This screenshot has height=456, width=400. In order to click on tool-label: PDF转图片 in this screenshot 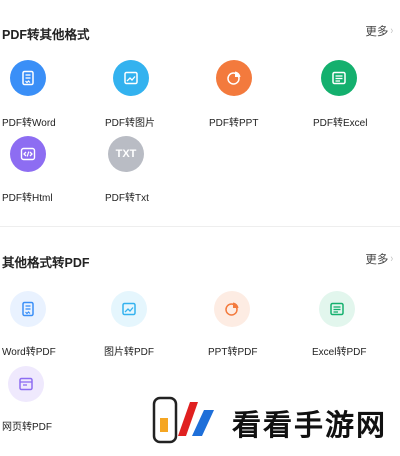, I will do `click(130, 123)`.